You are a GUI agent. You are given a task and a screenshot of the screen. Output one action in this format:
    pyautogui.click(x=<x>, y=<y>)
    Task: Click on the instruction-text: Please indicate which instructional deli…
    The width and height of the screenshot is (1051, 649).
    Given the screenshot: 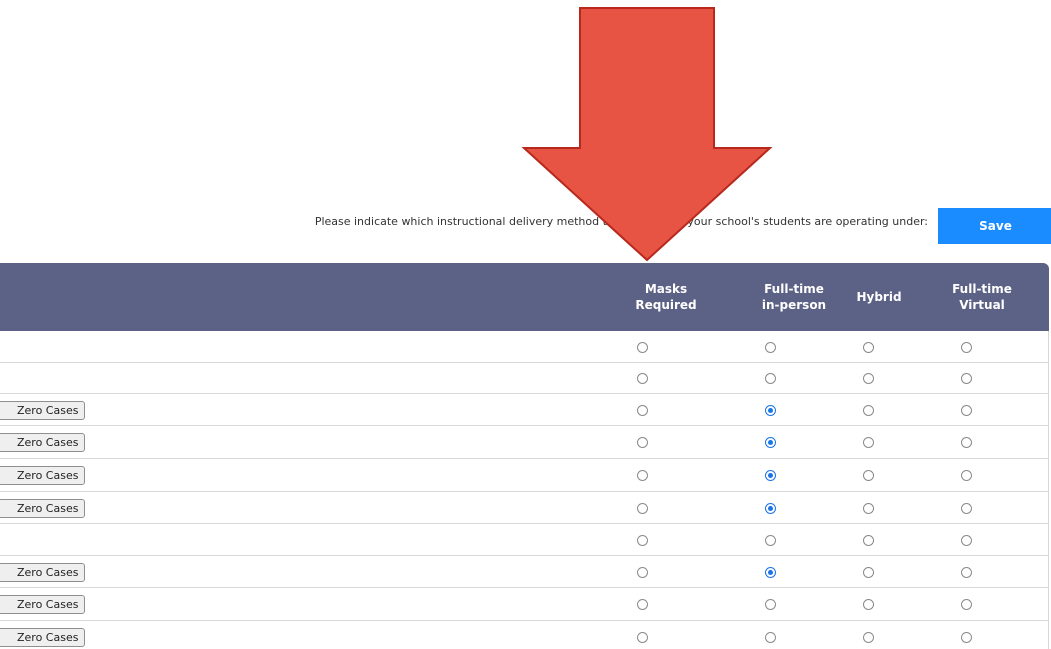 What is the action you would take?
    pyautogui.click(x=621, y=221)
    